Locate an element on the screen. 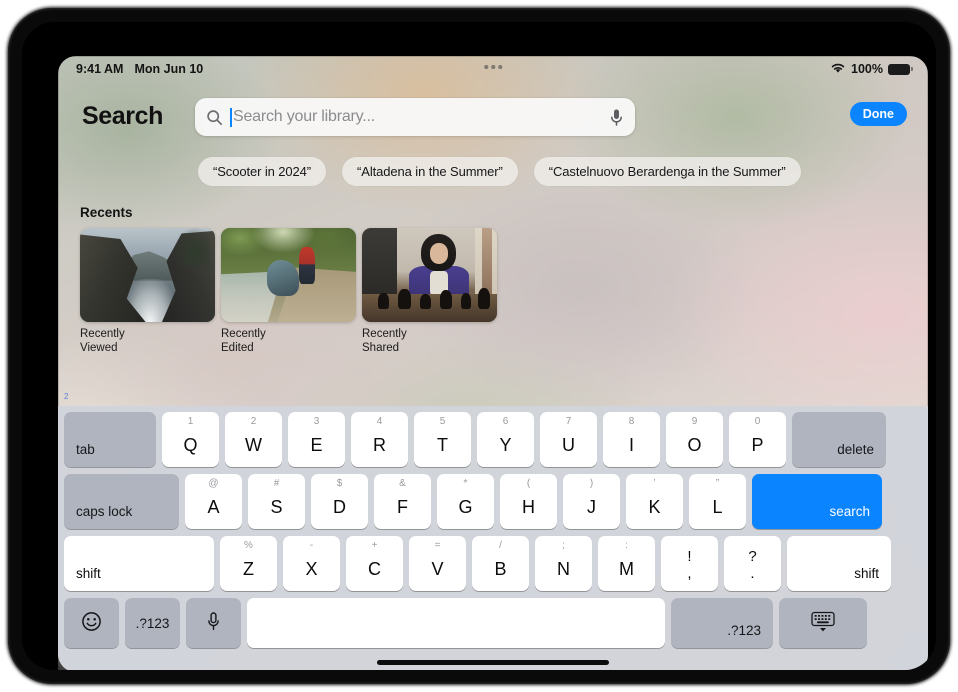 This screenshot has width=958, height=692. suggestion-chip: “Scooter in 2024” is located at coordinates (262, 171).